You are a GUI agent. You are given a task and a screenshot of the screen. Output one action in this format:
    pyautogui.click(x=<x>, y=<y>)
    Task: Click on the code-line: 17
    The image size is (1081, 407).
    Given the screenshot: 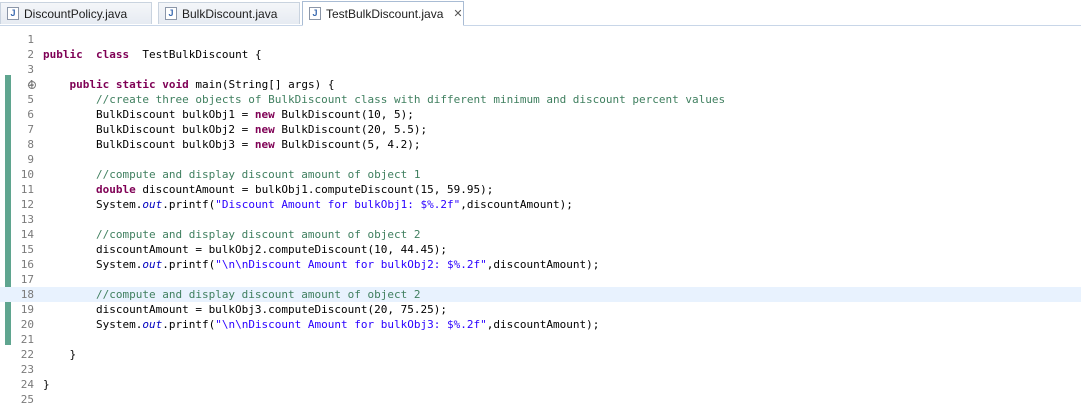 What is the action you would take?
    pyautogui.click(x=540, y=279)
    